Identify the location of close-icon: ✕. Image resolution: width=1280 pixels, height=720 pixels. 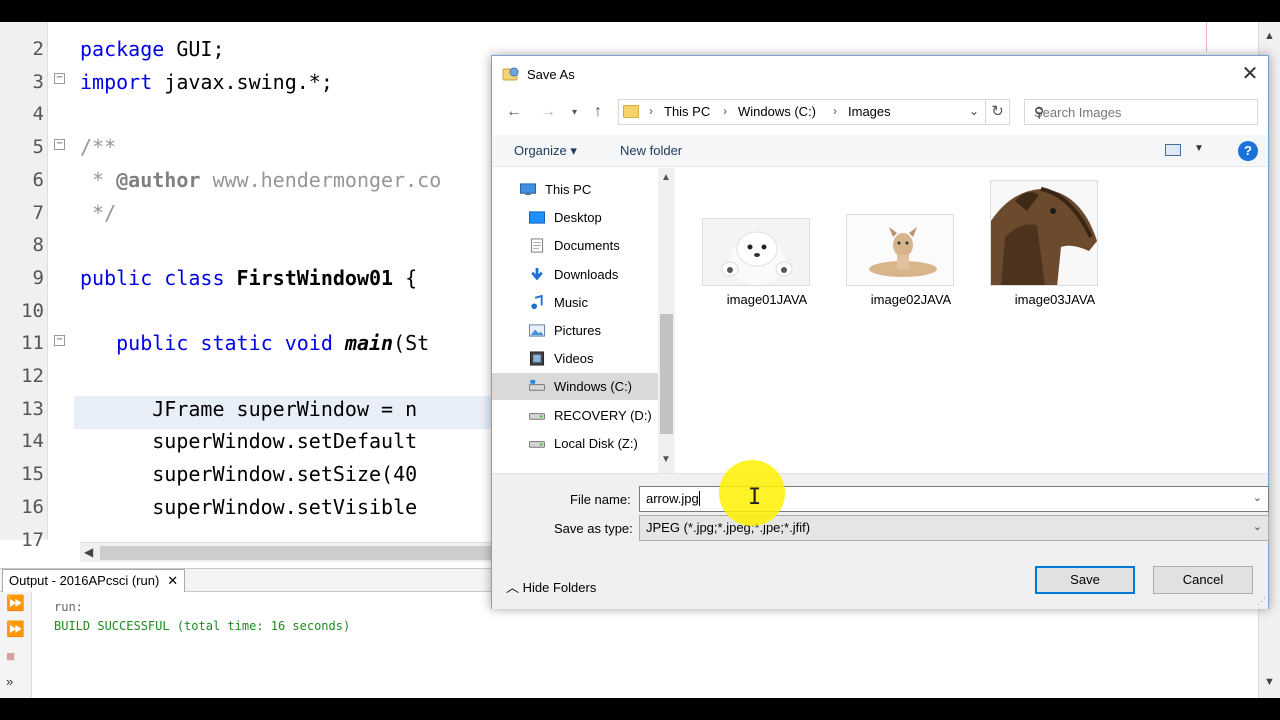
(1250, 74).